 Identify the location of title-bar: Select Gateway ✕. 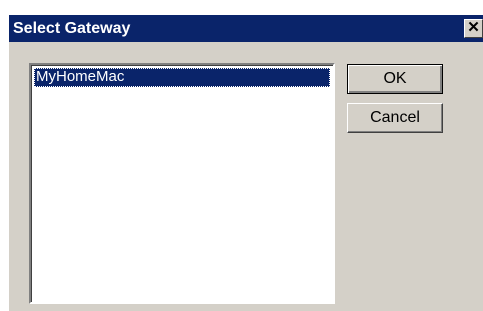
(246, 28).